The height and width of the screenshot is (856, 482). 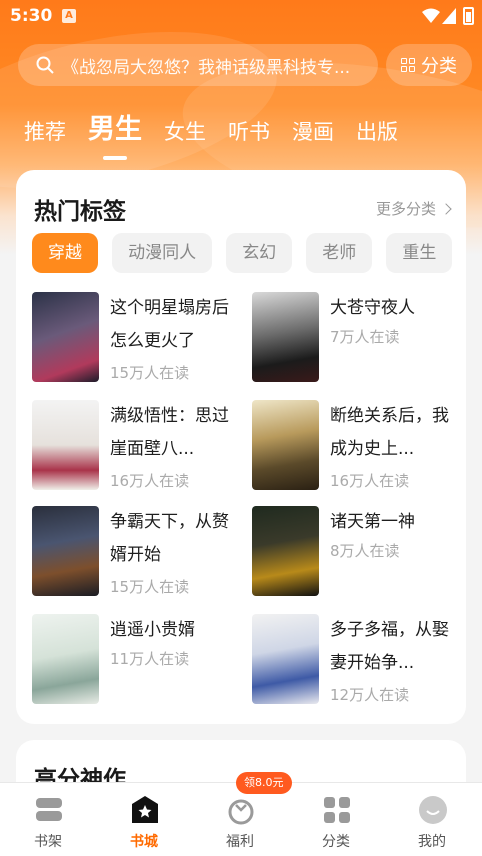 I want to click on book-item: 争霸天下，从赘婿开始 15万人在读, so click(x=137, y=552).